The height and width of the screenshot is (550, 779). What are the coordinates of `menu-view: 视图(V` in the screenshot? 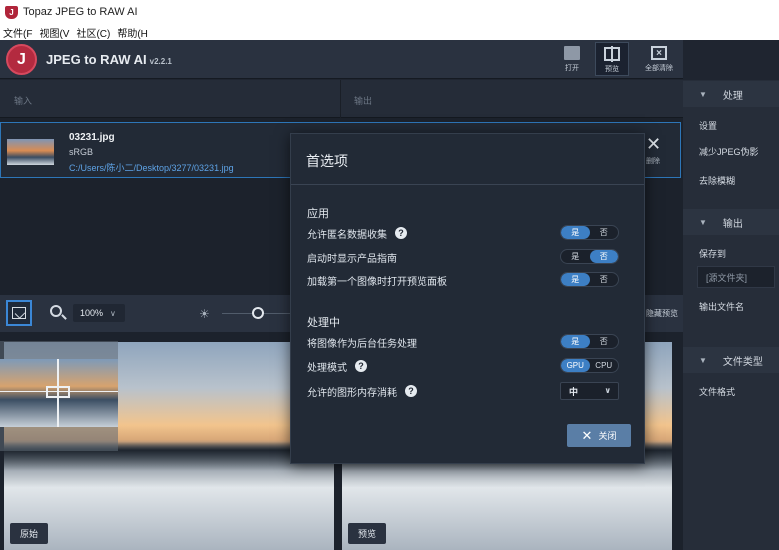 It's located at (54, 32).